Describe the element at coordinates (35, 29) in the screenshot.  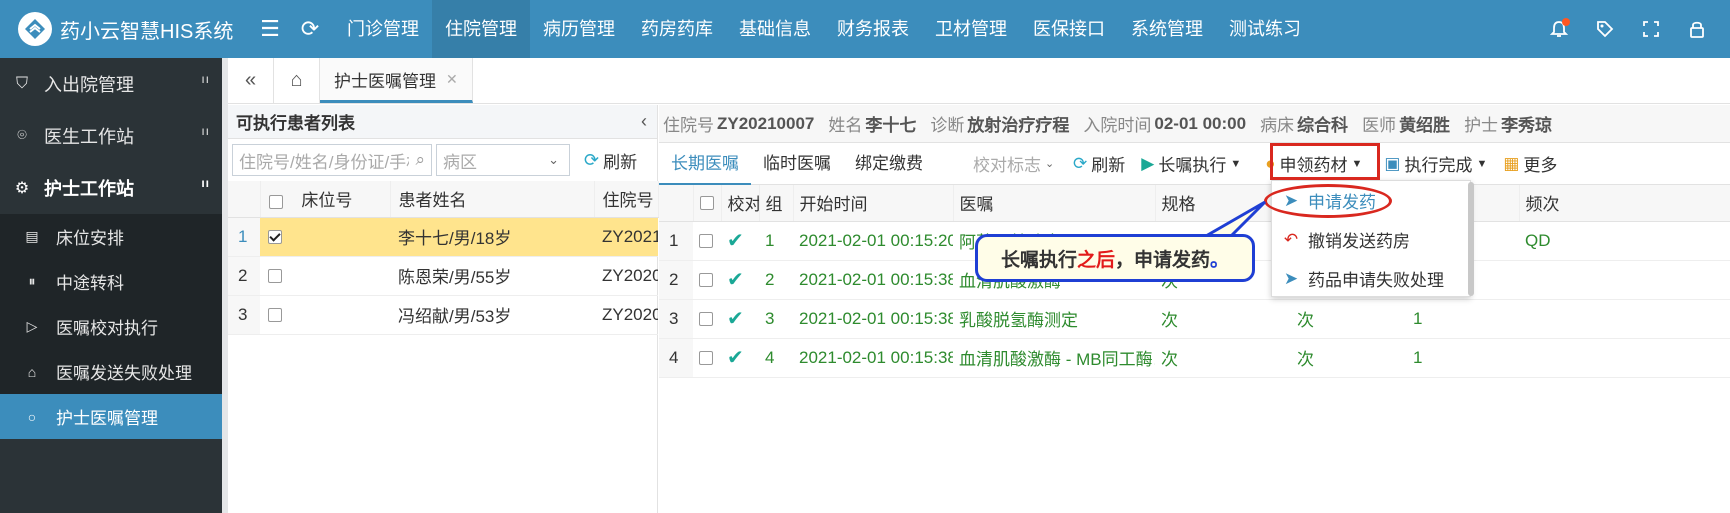
I see `logo-icon` at that location.